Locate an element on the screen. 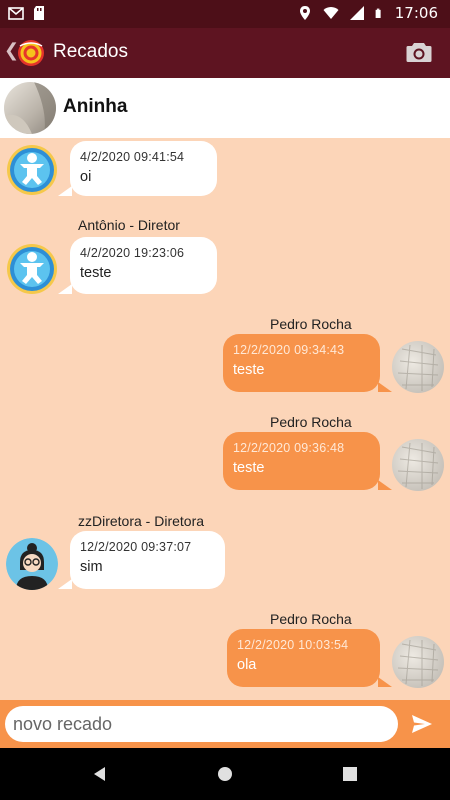  message-text: oi is located at coordinates (86, 177).